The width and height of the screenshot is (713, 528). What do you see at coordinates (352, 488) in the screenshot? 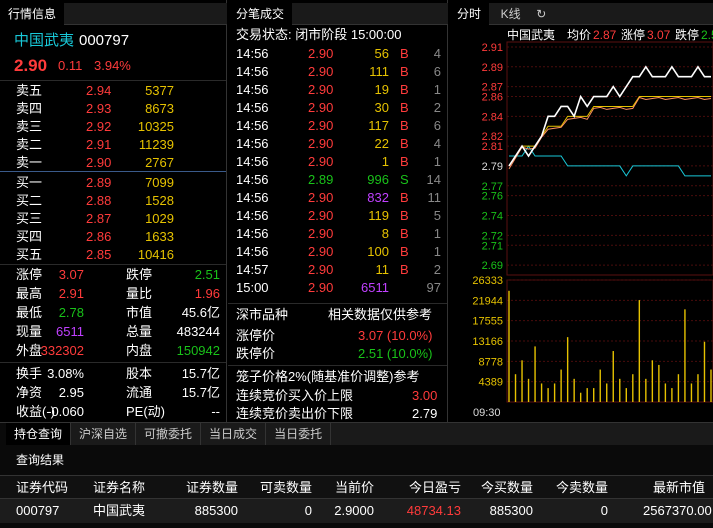
I see `column-header: 当前价` at bounding box center [352, 488].